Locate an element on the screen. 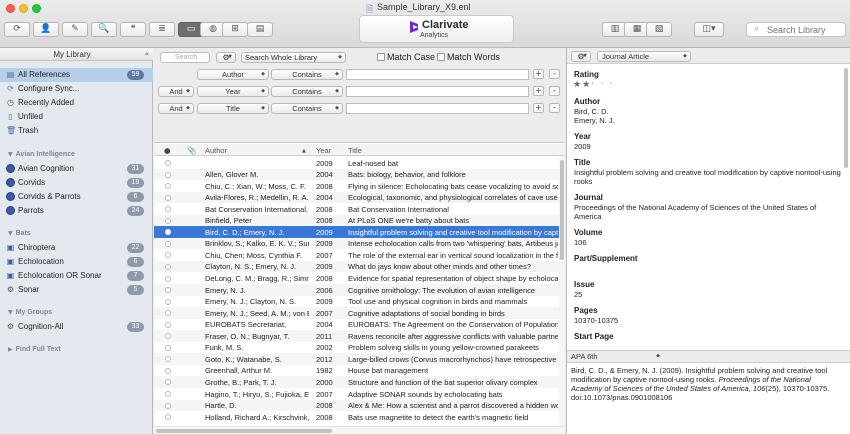 The width and height of the screenshot is (850, 434). match-case-checkbox is located at coordinates (381, 57).